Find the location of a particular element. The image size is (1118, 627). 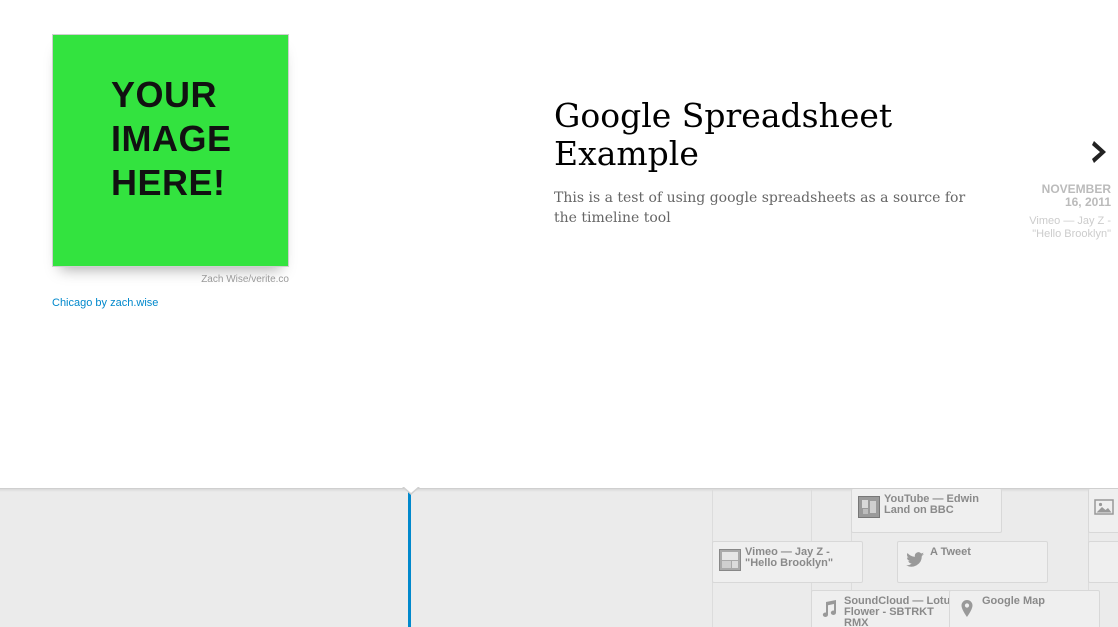

timeline-marker: YouTube — Edwin Land on BBC is located at coordinates (926, 511).